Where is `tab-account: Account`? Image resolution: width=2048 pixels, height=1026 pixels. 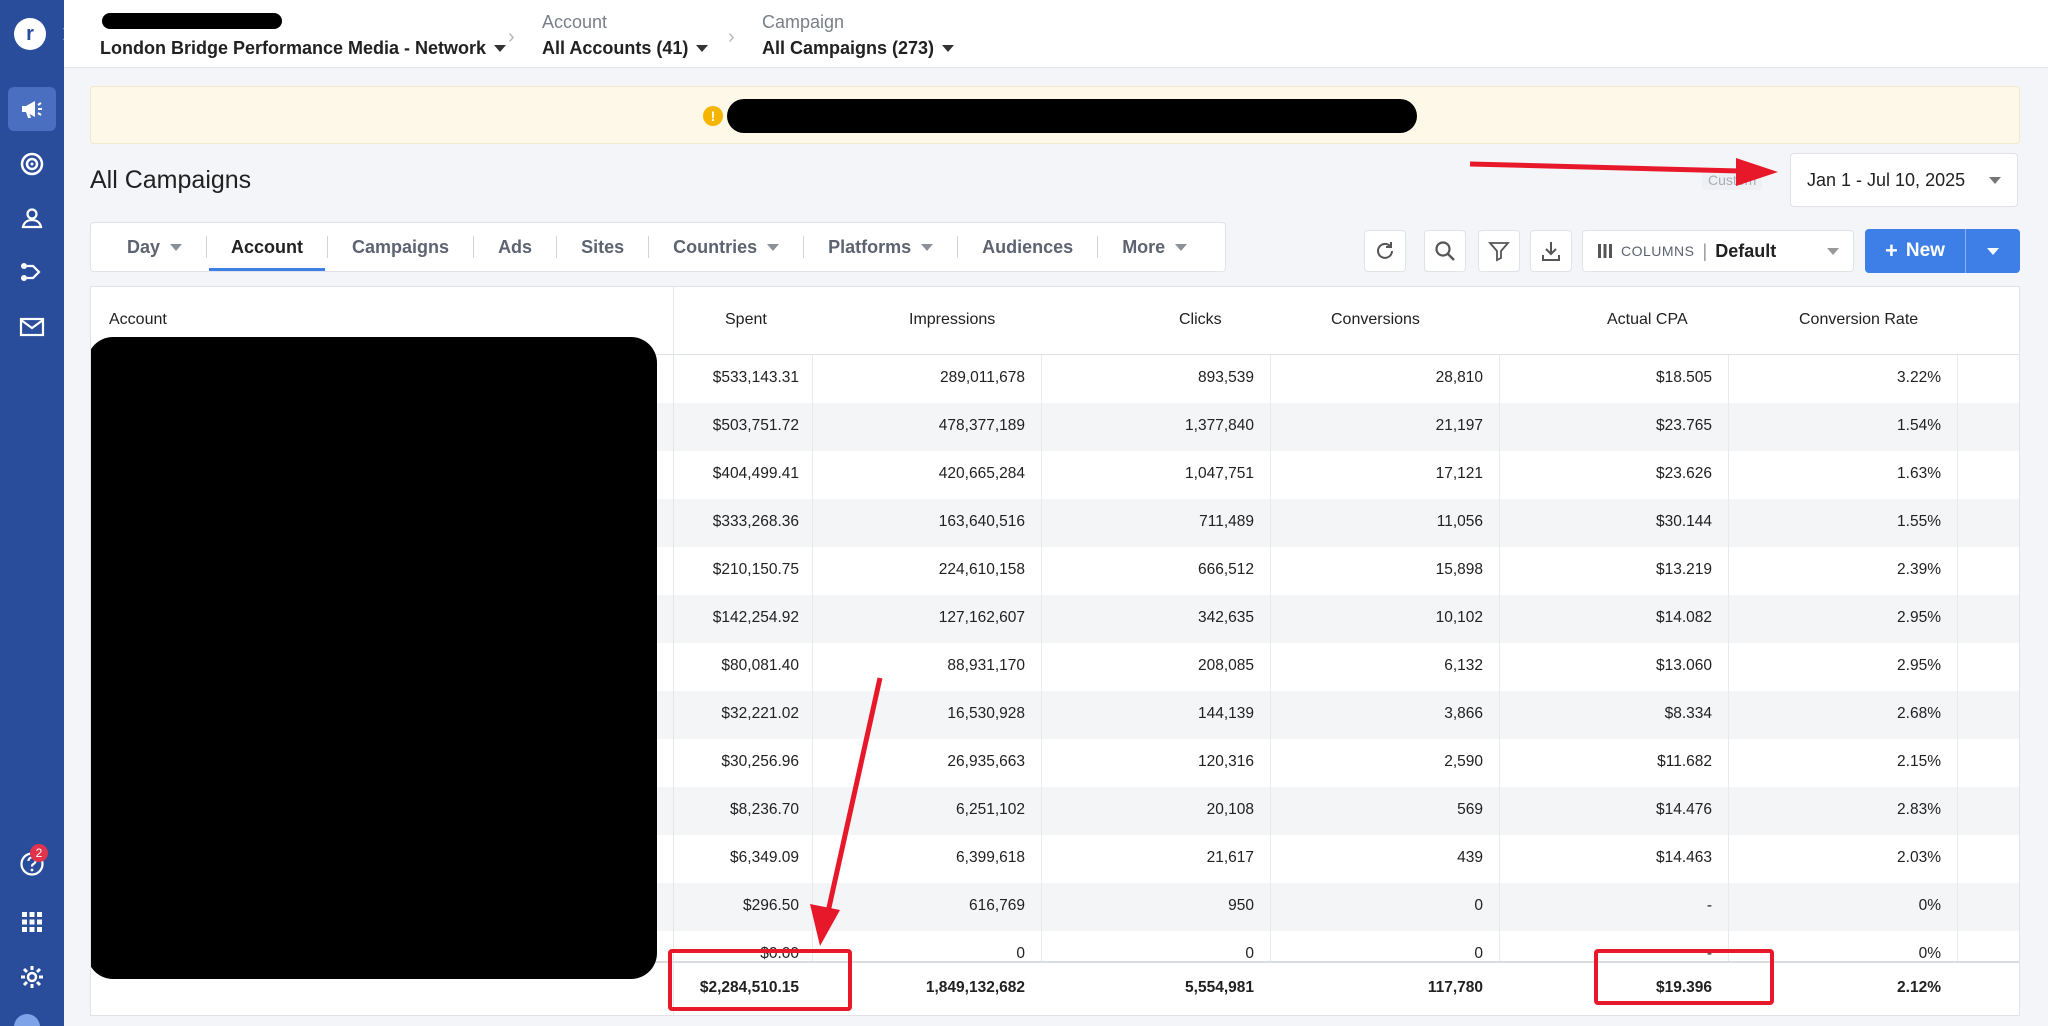 tab-account: Account is located at coordinates (267, 247).